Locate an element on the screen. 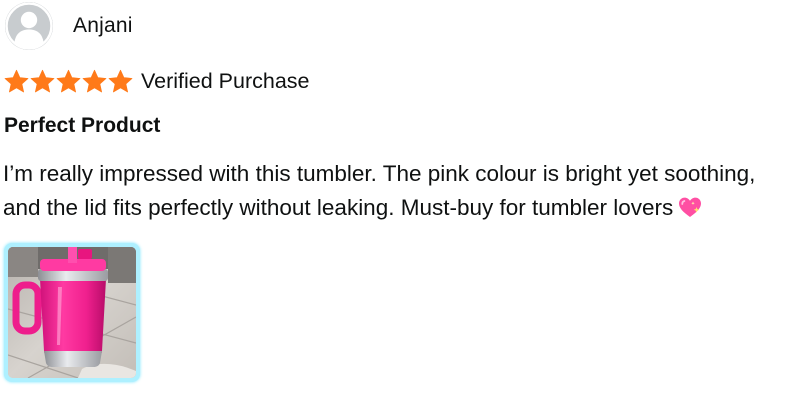  sparkling-heart-icon is located at coordinates (690, 207).